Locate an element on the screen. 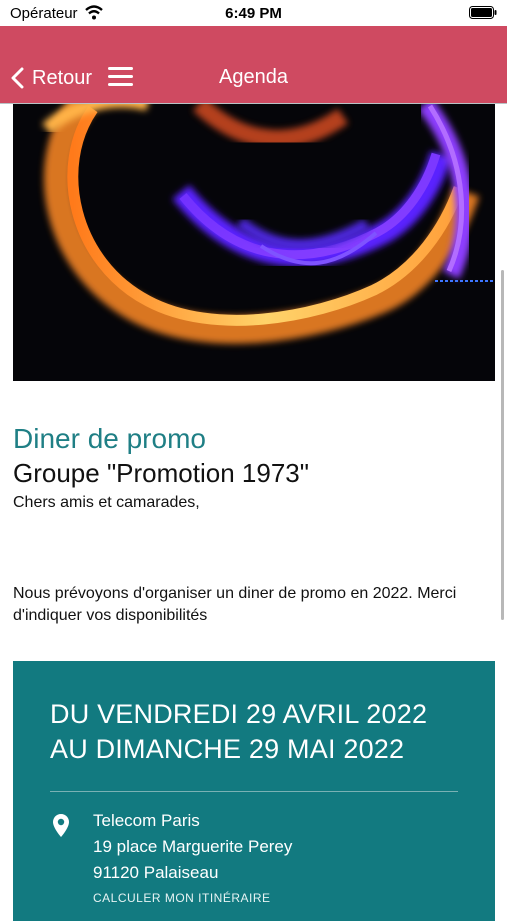 The image size is (507, 921). location-street: 19 place Marguerite Perey is located at coordinates (193, 846).